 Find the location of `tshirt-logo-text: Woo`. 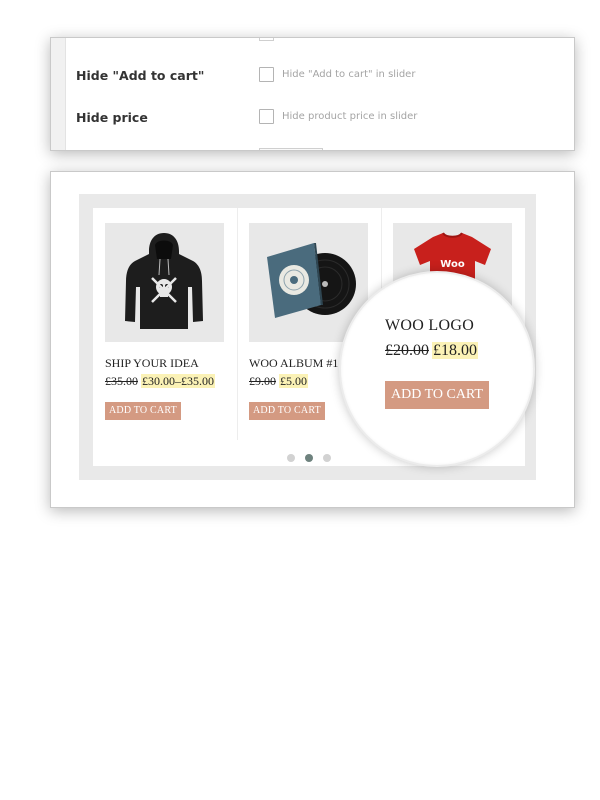

tshirt-logo-text: Woo is located at coordinates (452, 264).